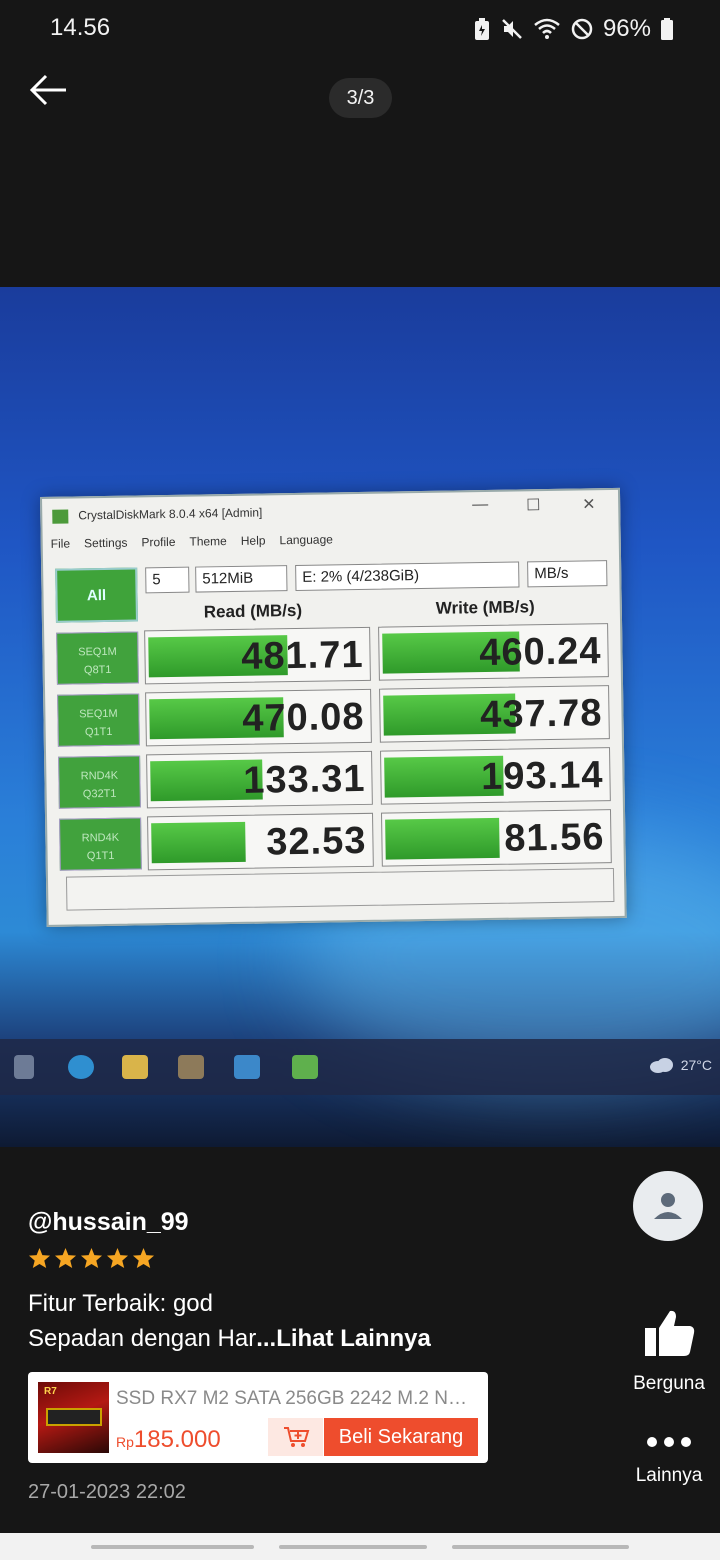 This screenshot has height=1560, width=720. What do you see at coordinates (142, 1338) in the screenshot?
I see `review-text-truncated: Sepadan dengan Har` at bounding box center [142, 1338].